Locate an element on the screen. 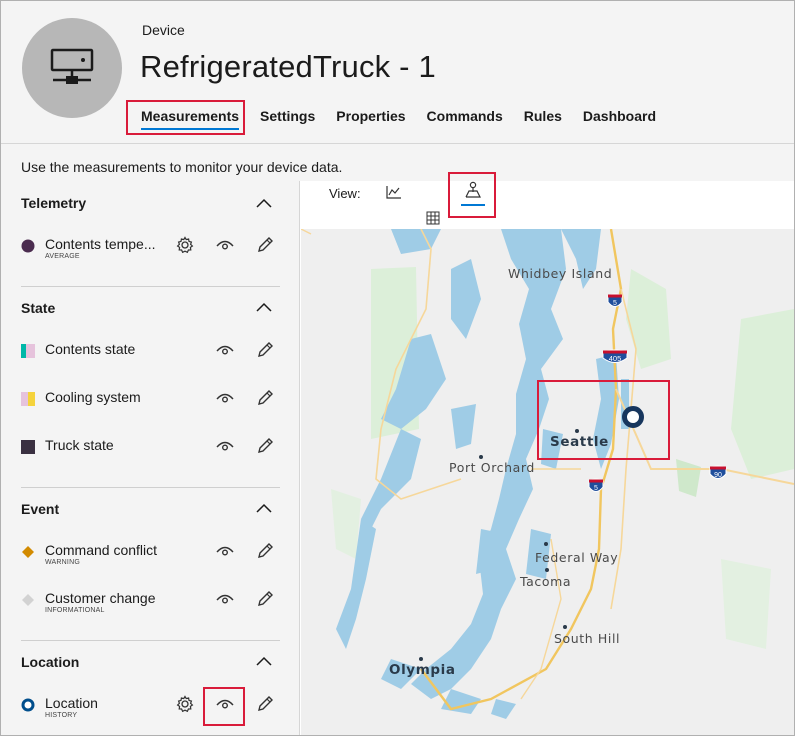 This screenshot has width=795, height=736. device-avatar is located at coordinates (72, 68).